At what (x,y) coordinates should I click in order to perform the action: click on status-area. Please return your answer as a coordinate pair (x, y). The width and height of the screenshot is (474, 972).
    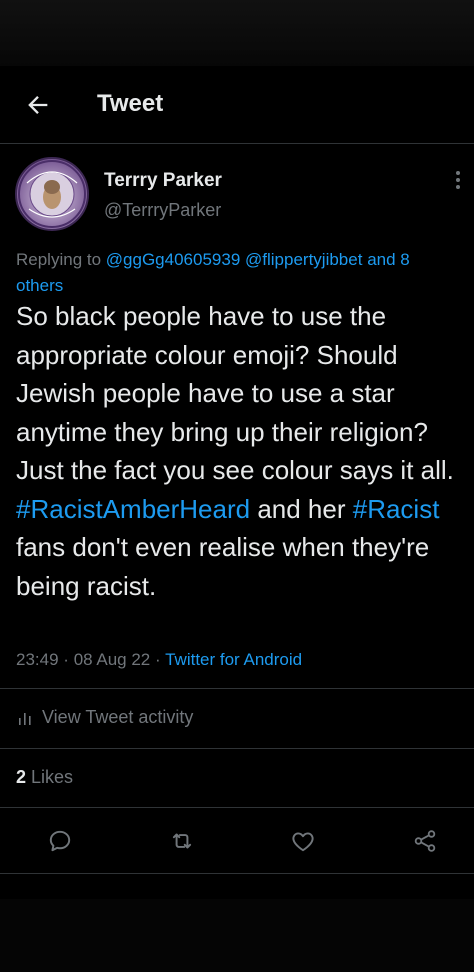
    Looking at the image, I should click on (237, 33).